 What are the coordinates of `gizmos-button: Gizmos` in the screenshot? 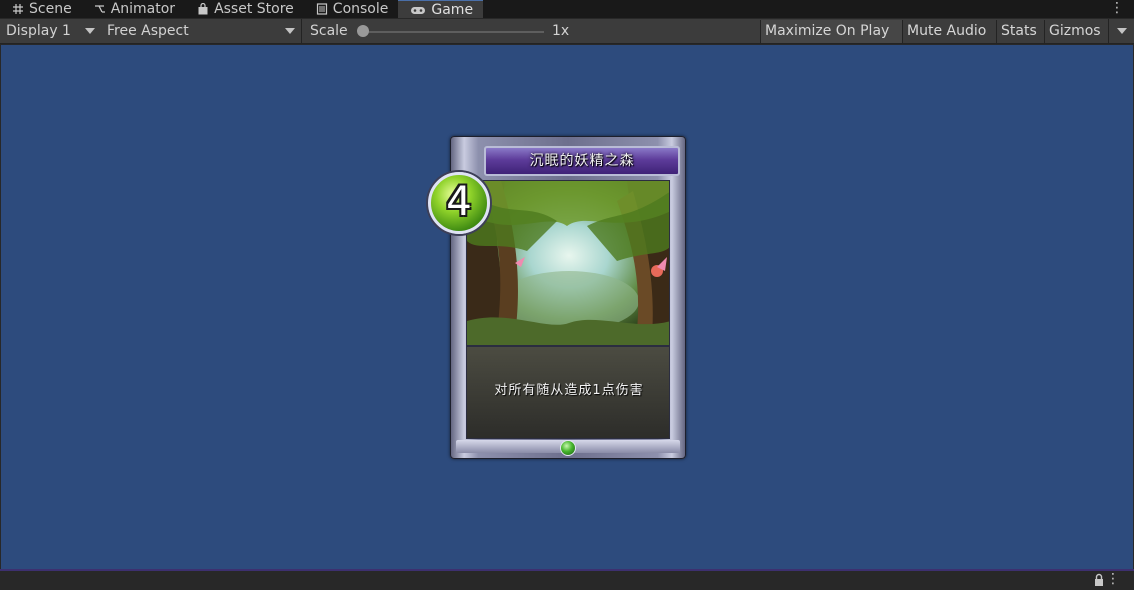 It's located at (1076, 31).